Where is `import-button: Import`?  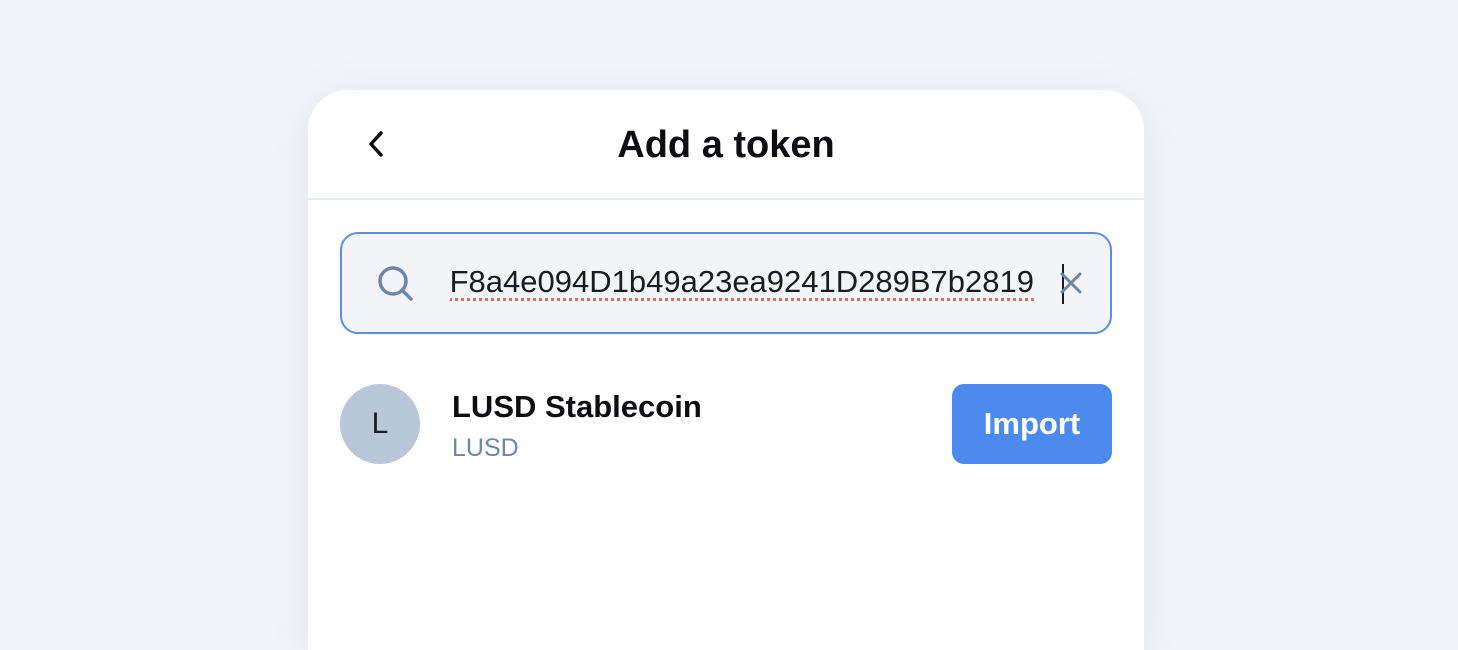
import-button: Import is located at coordinates (1032, 424).